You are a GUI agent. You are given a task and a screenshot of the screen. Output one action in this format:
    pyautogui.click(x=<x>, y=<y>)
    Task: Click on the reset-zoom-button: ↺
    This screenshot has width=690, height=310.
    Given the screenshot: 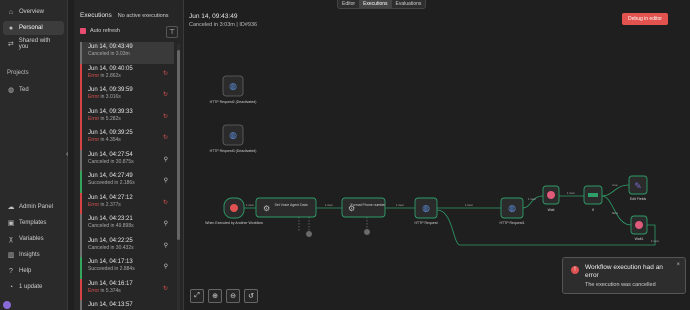 What is the action you would take?
    pyautogui.click(x=251, y=296)
    